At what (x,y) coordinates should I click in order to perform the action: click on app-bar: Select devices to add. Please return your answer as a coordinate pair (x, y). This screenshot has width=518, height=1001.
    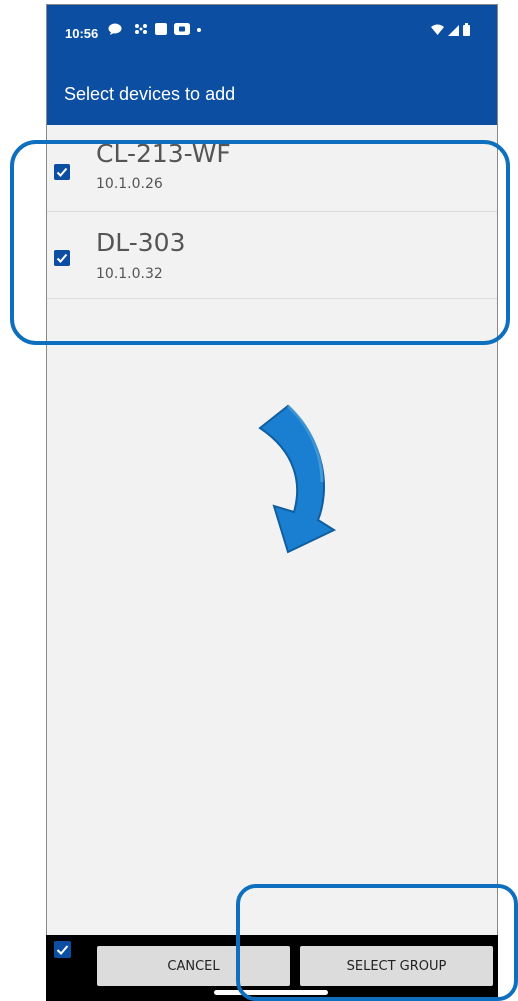
    Looking at the image, I should click on (272, 92).